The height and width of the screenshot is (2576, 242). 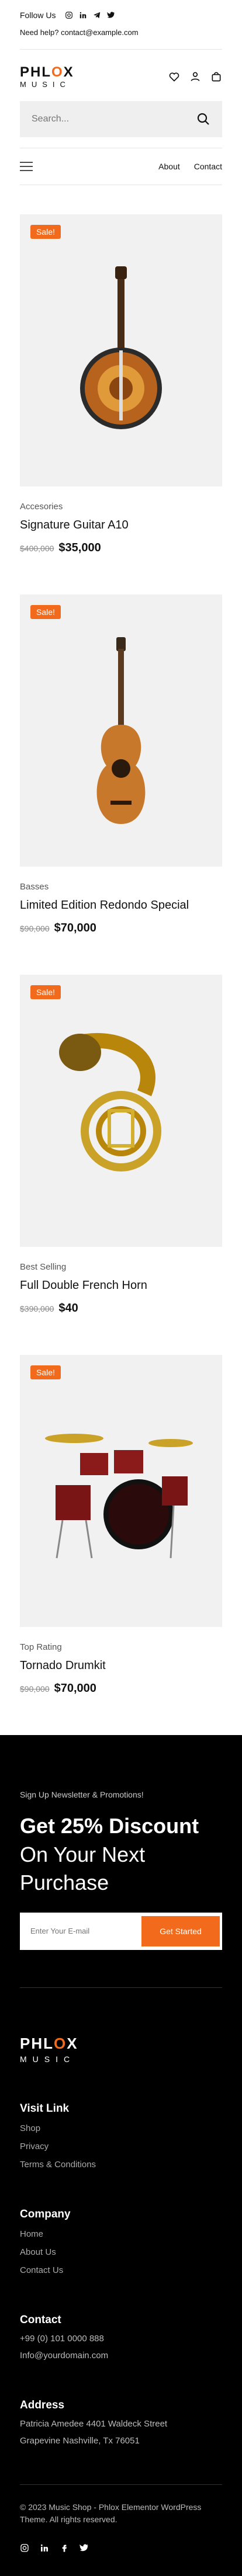 What do you see at coordinates (121, 2548) in the screenshot?
I see `footer-social-links` at bounding box center [121, 2548].